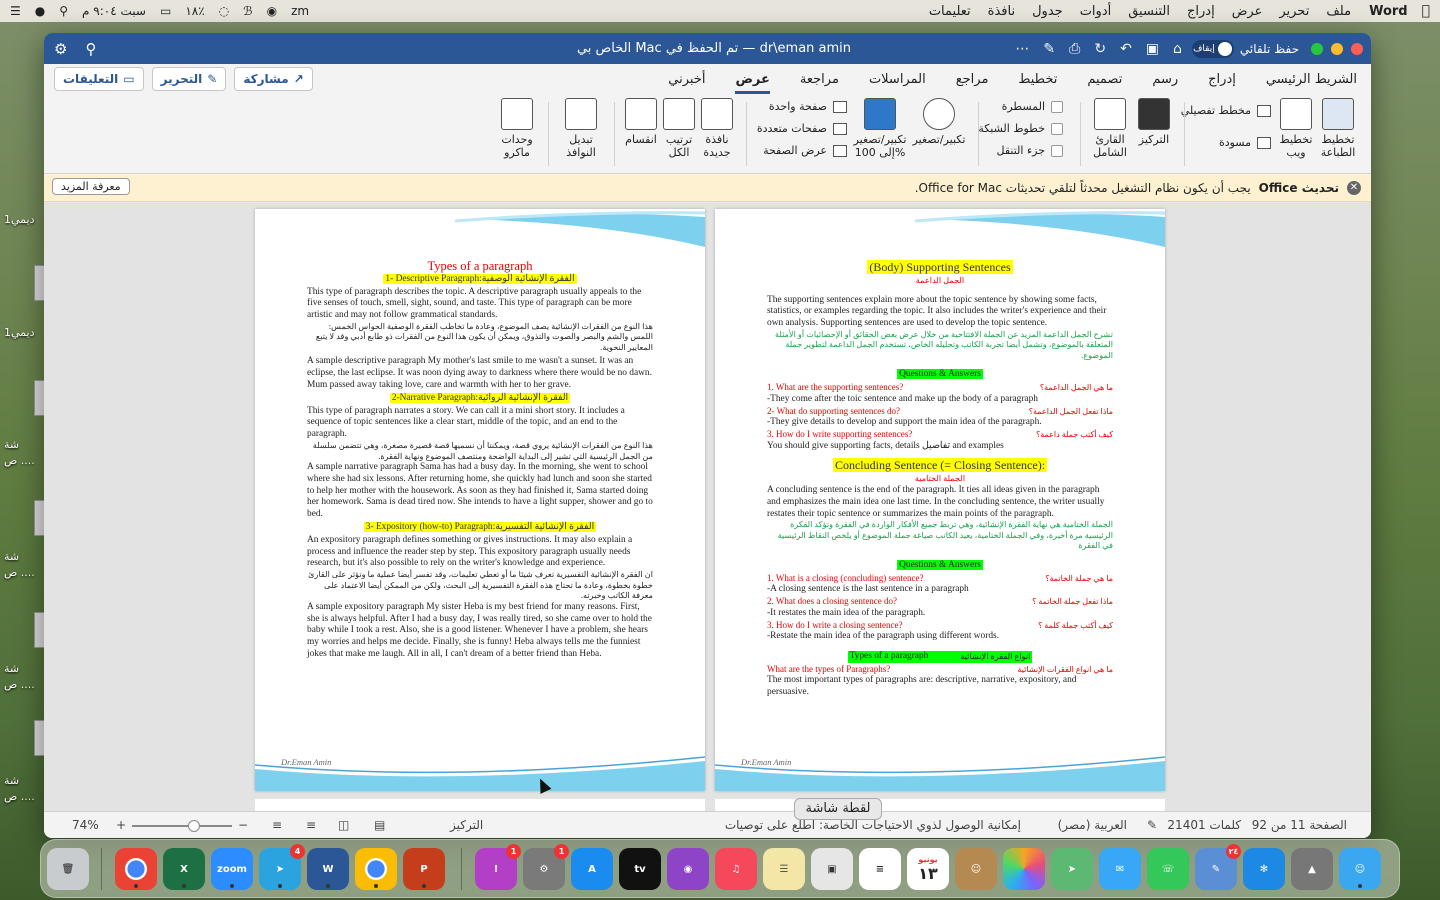 The image size is (1440, 900). What do you see at coordinates (1312, 869) in the screenshot?
I see `launchpad-icon: ▲` at bounding box center [1312, 869].